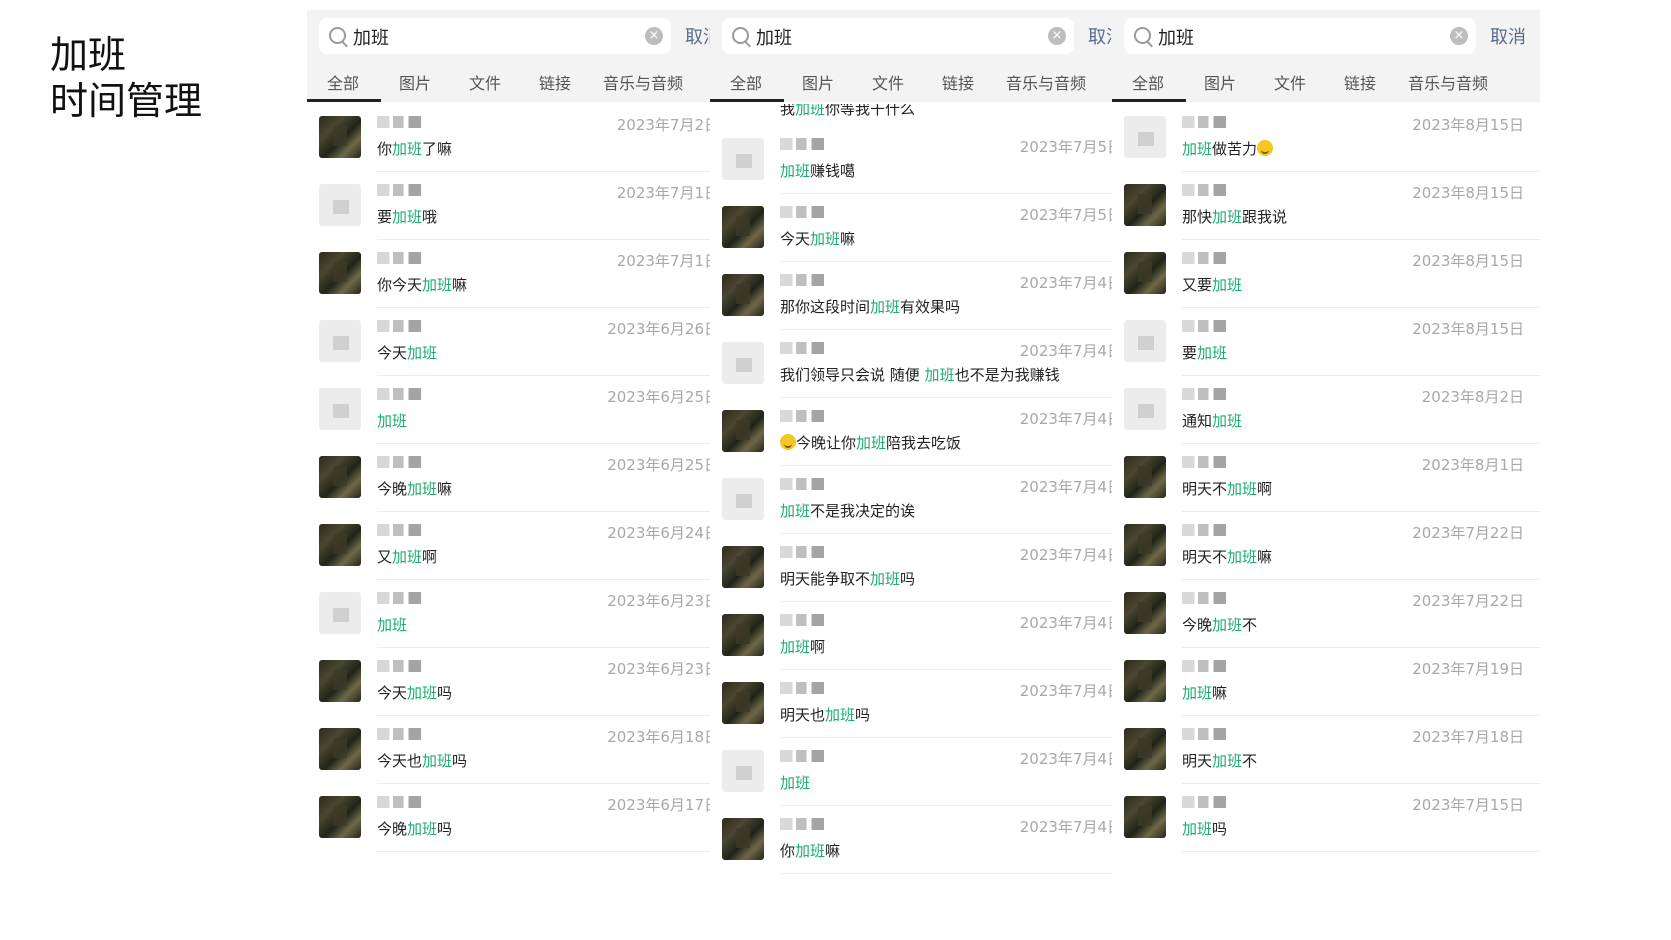 This screenshot has width=1671, height=940. Describe the element at coordinates (1468, 601) in the screenshot. I see `message-date: 2023年7月22日` at that location.